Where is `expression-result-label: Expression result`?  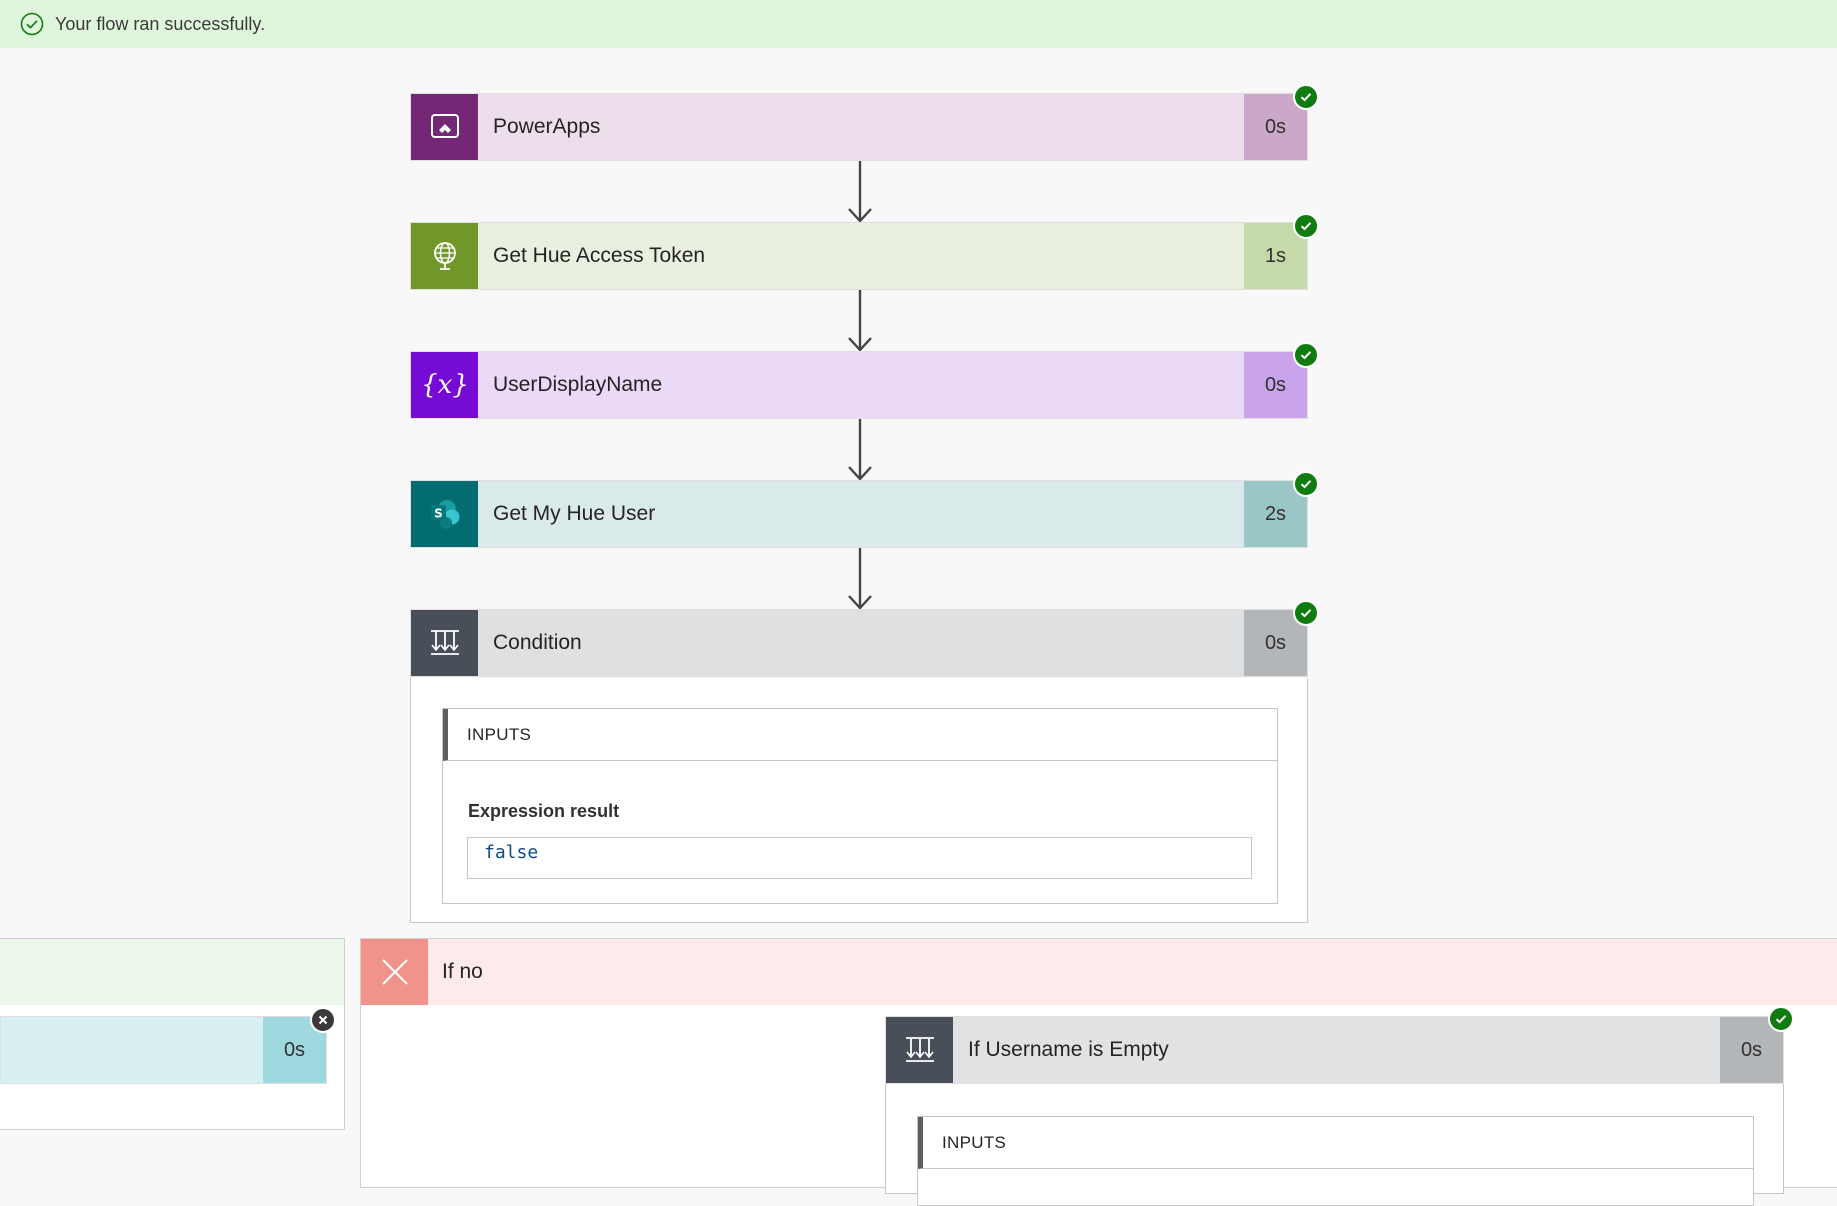
expression-result-label: Expression result is located at coordinates (544, 811).